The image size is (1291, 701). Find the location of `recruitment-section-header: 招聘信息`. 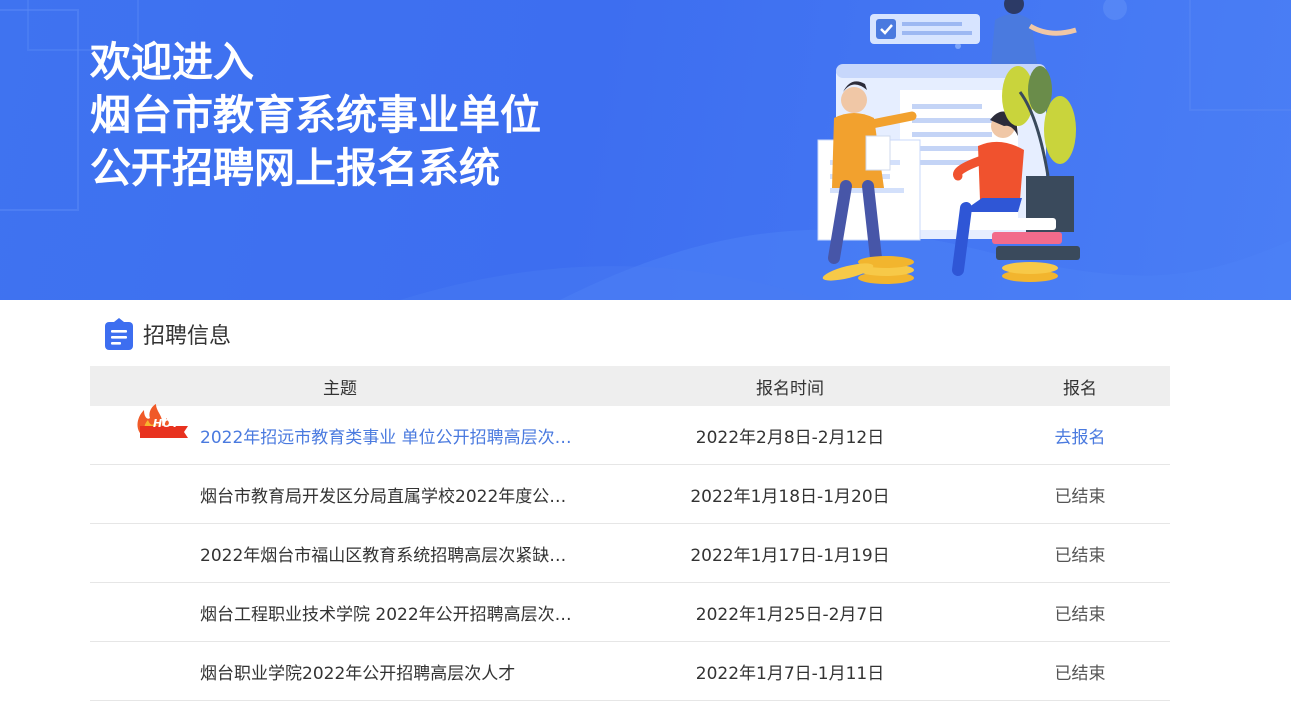

recruitment-section-header: 招聘信息 is located at coordinates (167, 334).